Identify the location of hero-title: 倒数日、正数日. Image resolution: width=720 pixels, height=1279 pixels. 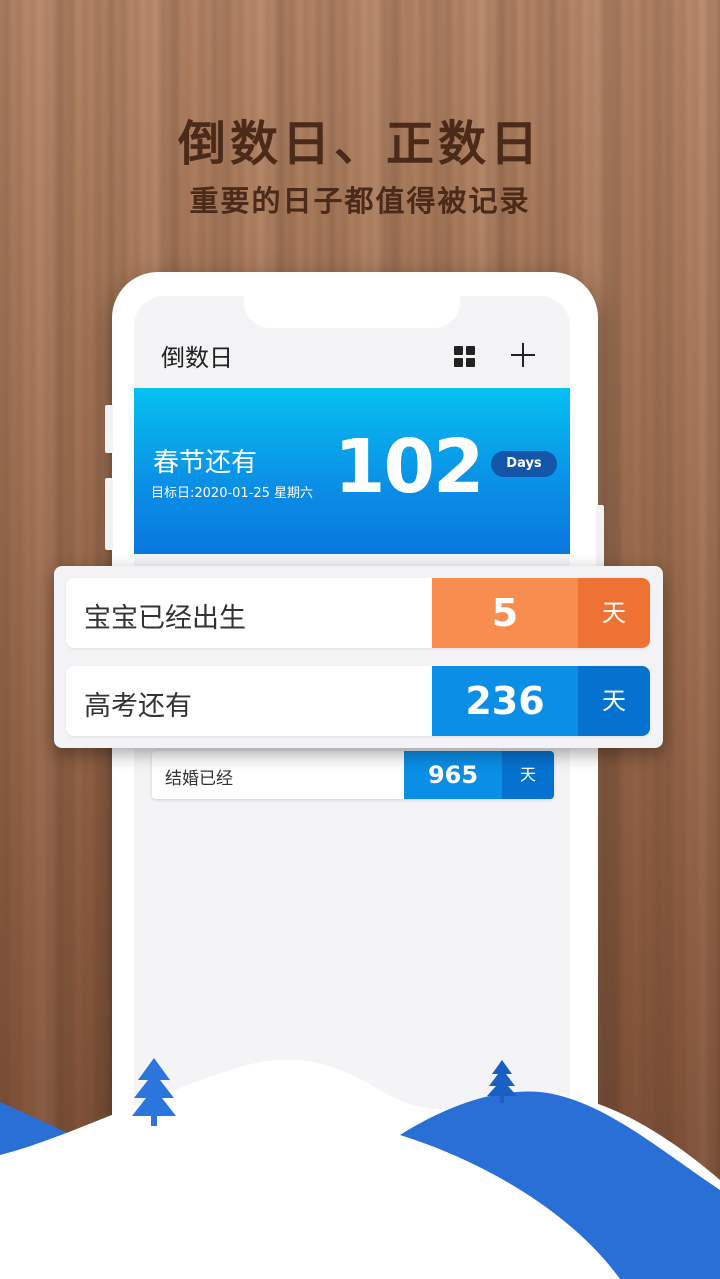
(359, 144).